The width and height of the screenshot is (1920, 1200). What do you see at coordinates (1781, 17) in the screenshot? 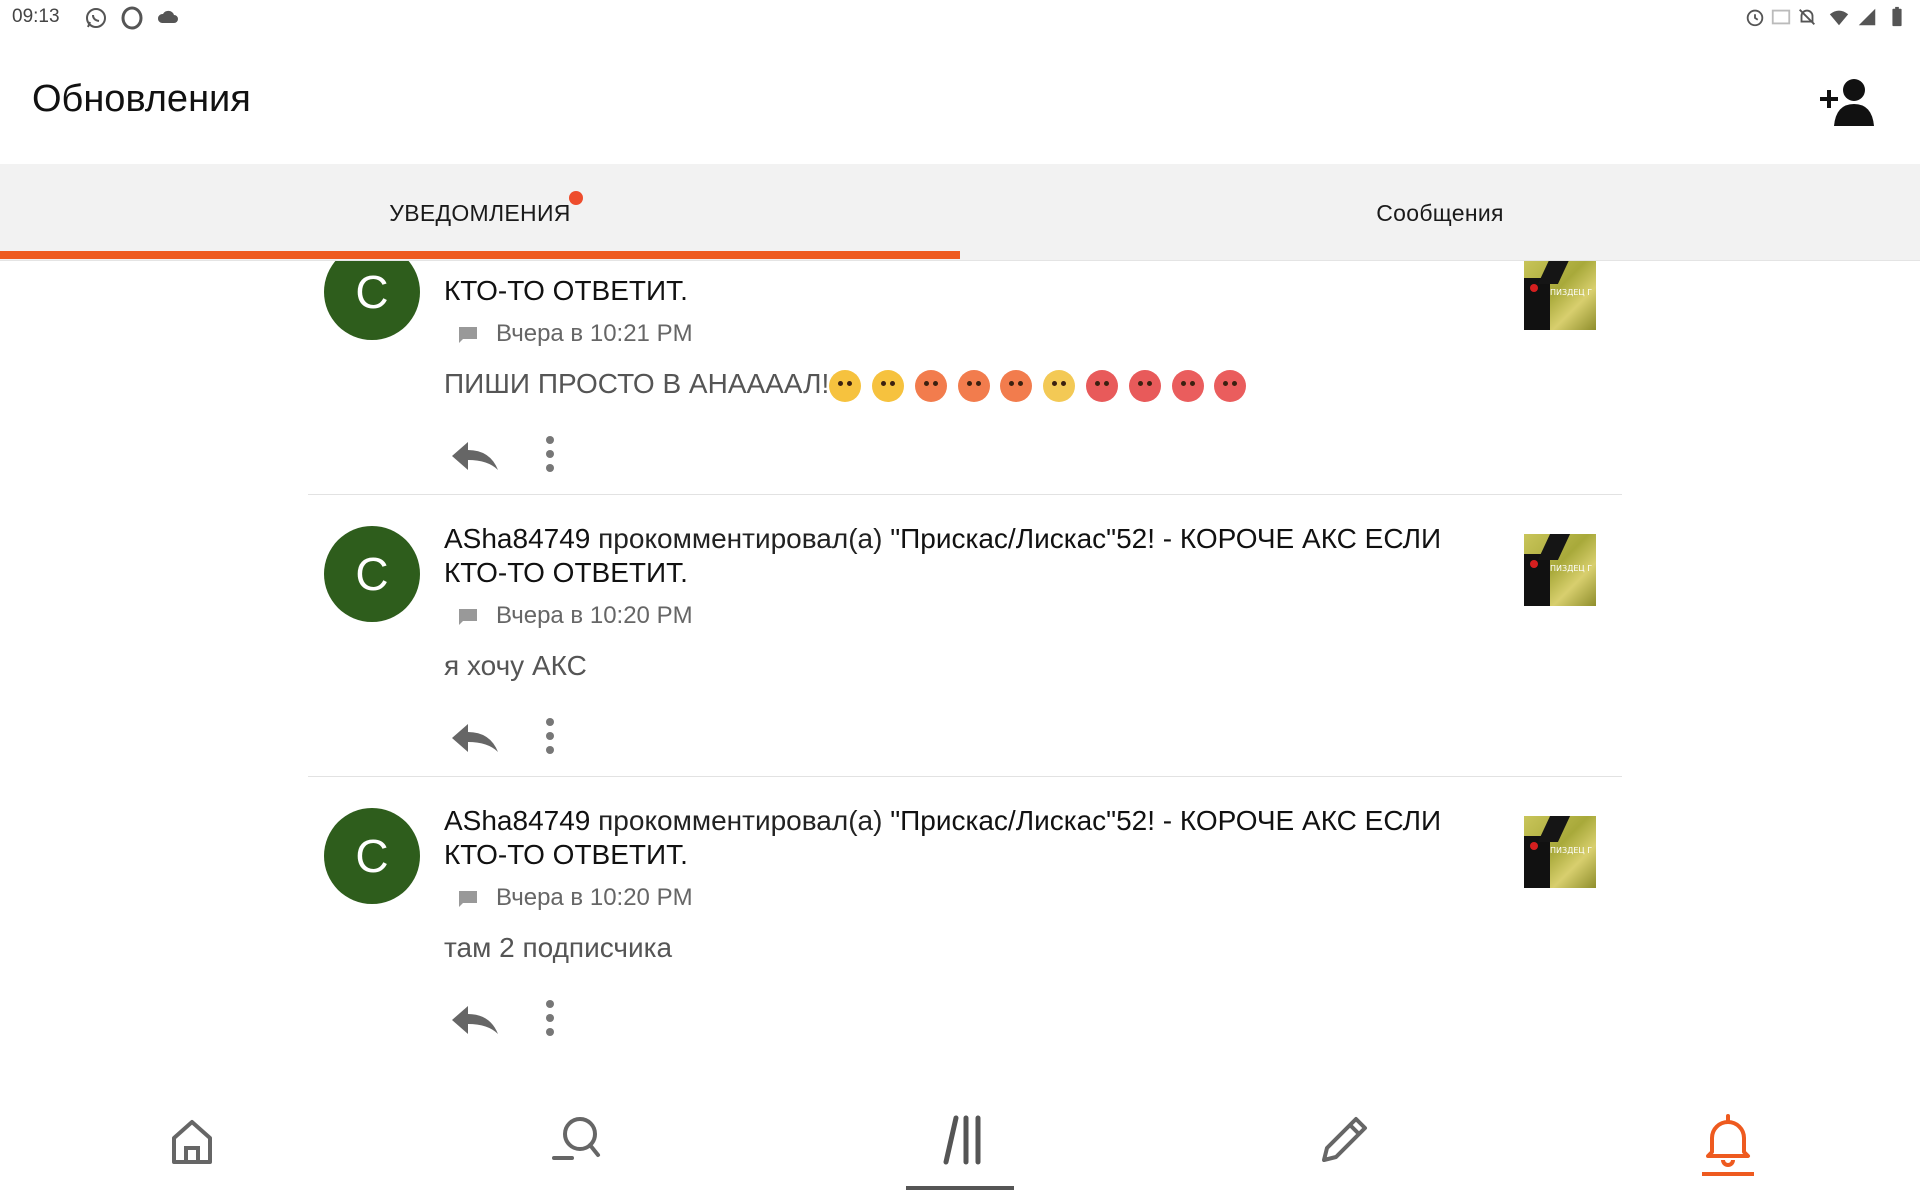
I see `cast-icon` at bounding box center [1781, 17].